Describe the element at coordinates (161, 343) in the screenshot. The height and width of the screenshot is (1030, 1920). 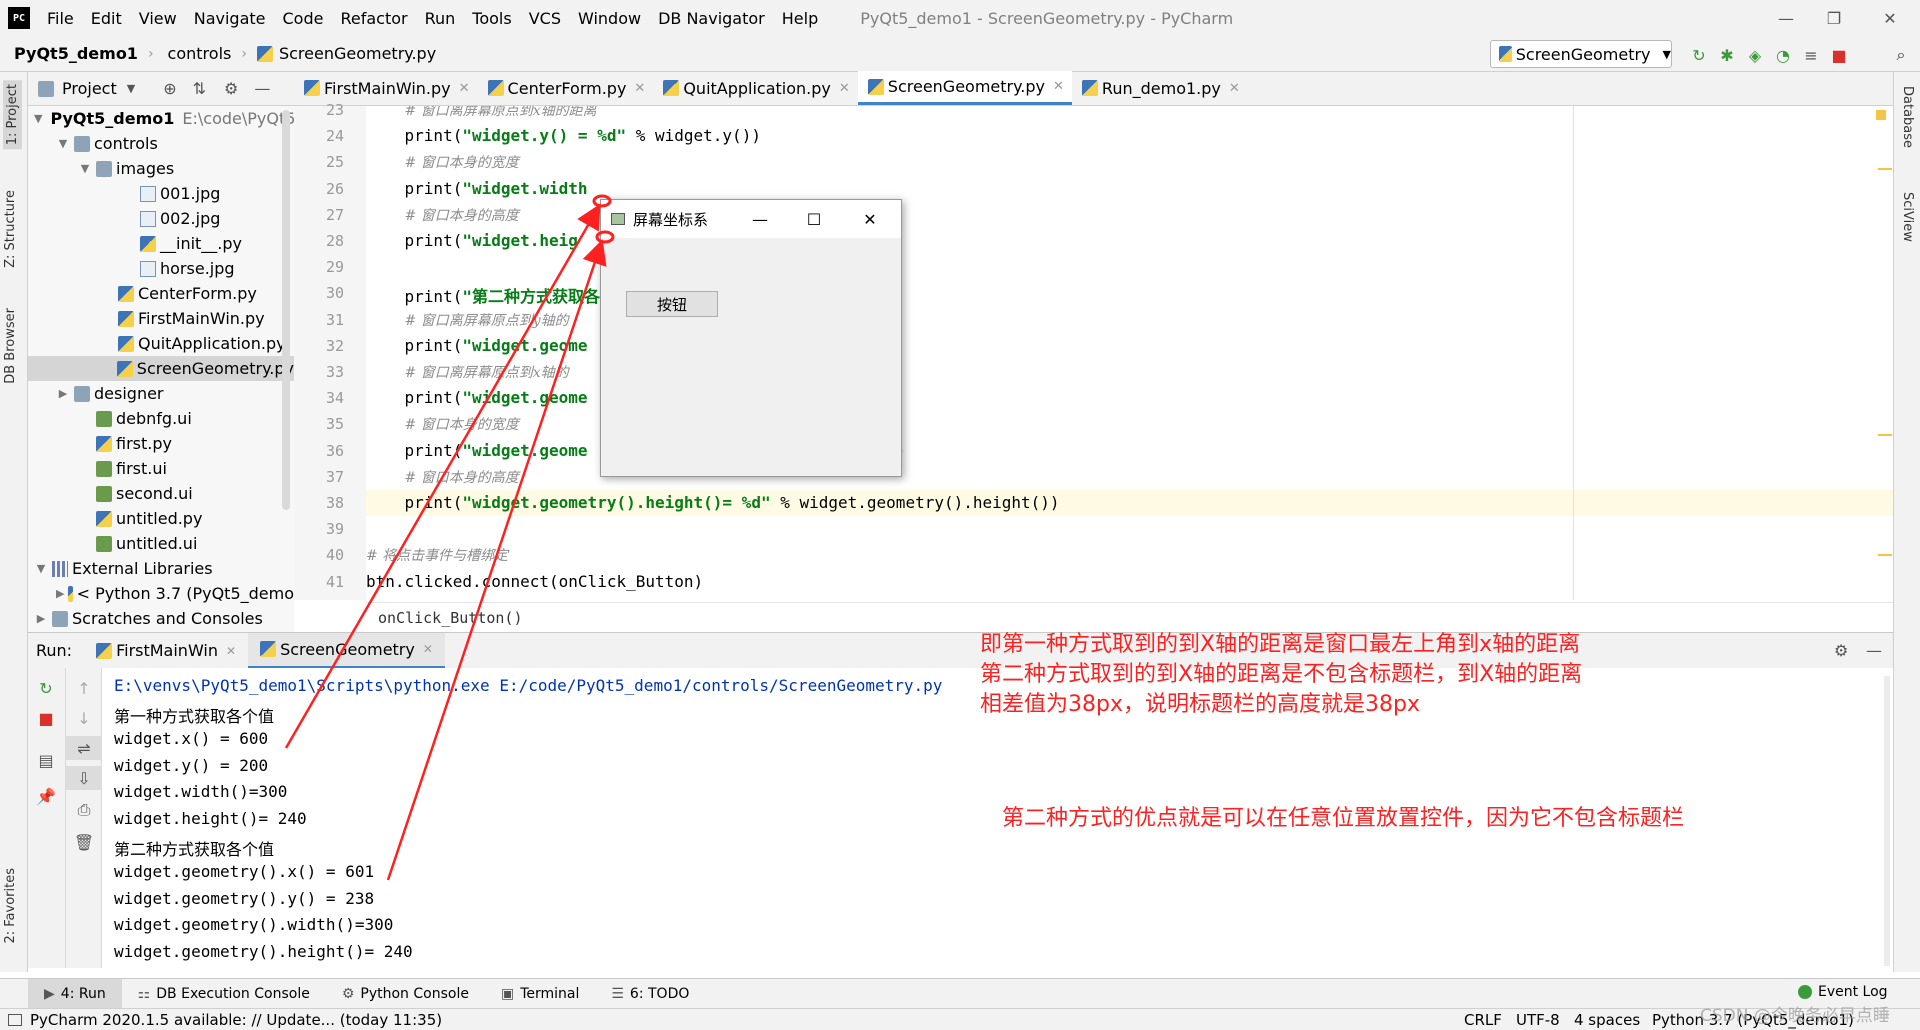
I see `tree-item: QuitApplication.py` at that location.